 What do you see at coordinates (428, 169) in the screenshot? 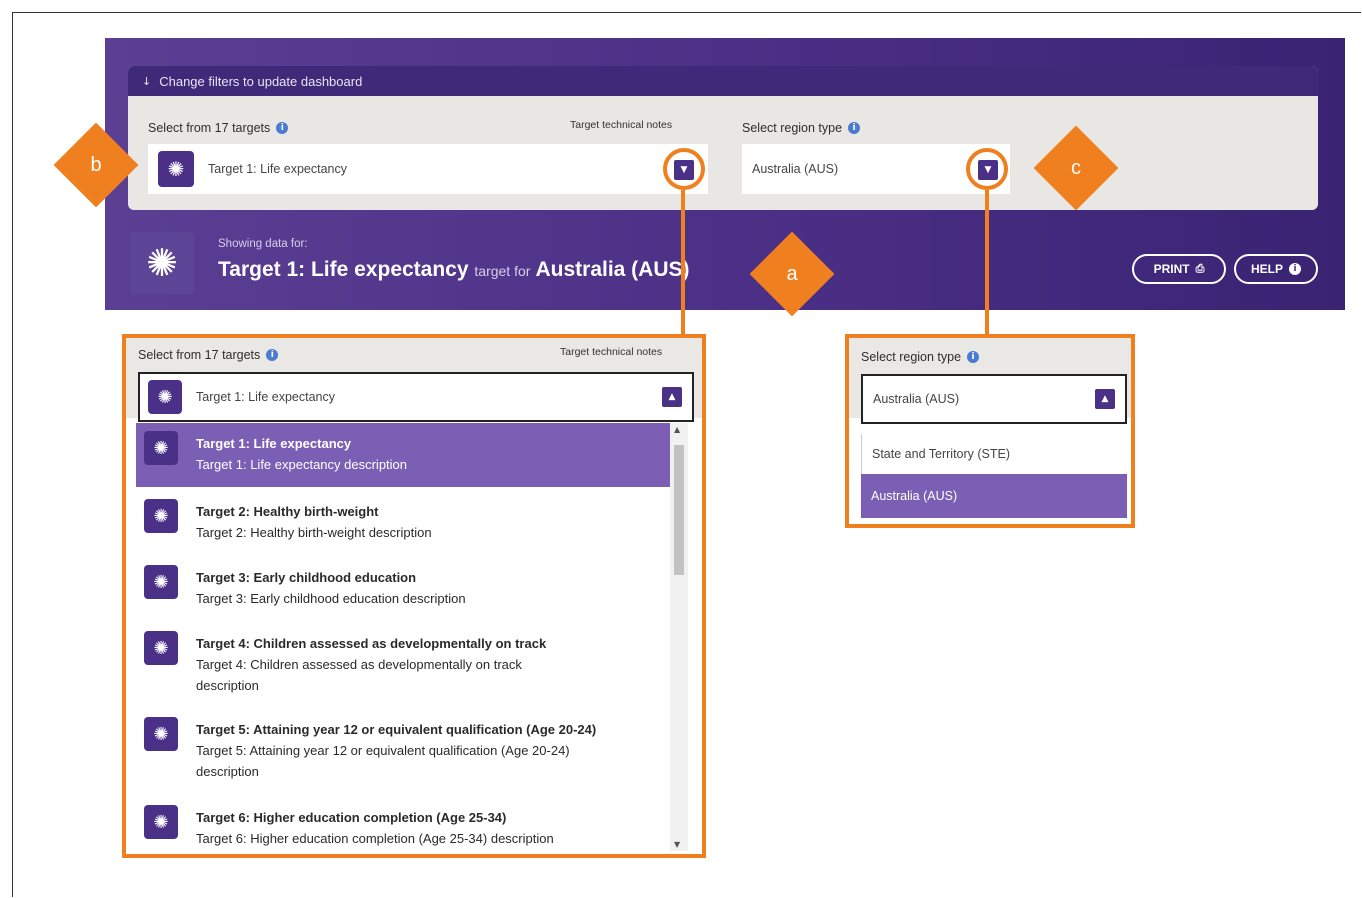
I see `target-select: ✺ Target 1: Life expectancy ▼` at bounding box center [428, 169].